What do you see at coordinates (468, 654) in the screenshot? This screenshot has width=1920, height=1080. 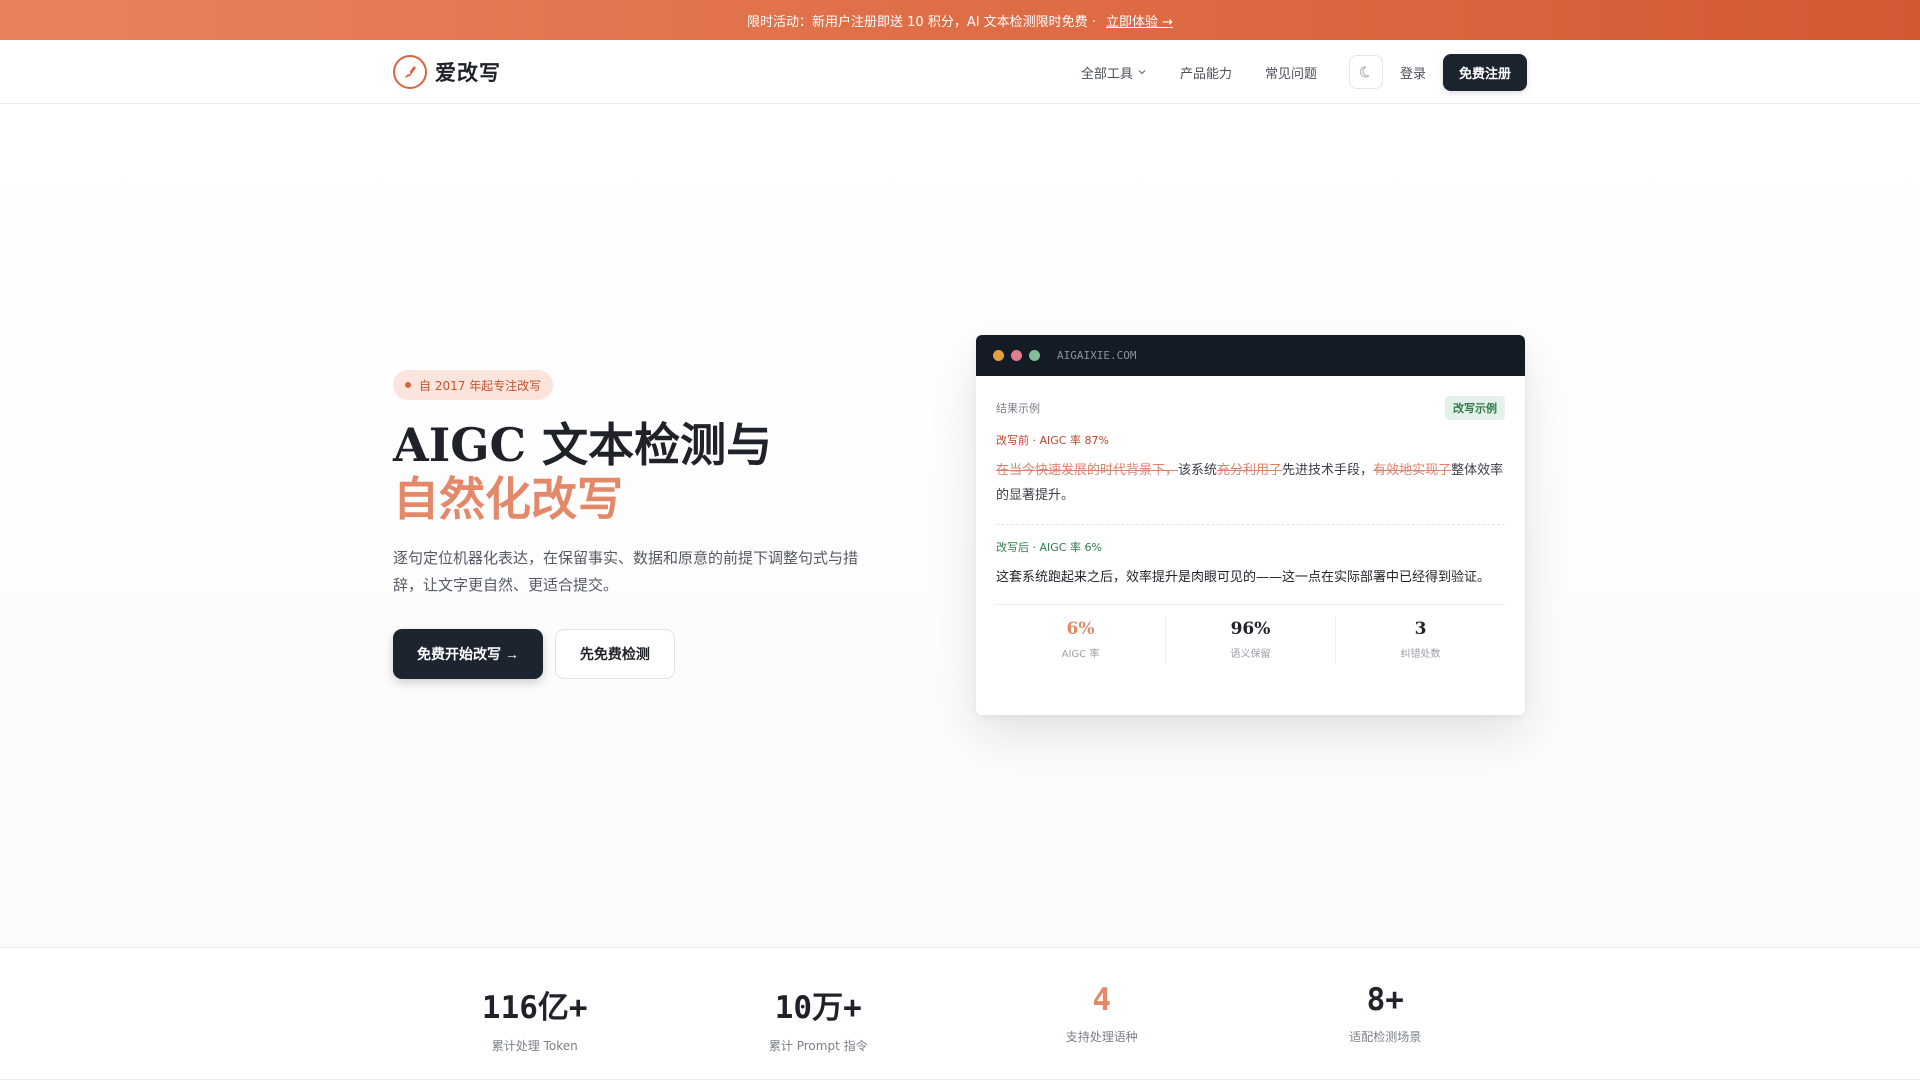 I see `start-rewrite-button: 免费开始改写 →` at bounding box center [468, 654].